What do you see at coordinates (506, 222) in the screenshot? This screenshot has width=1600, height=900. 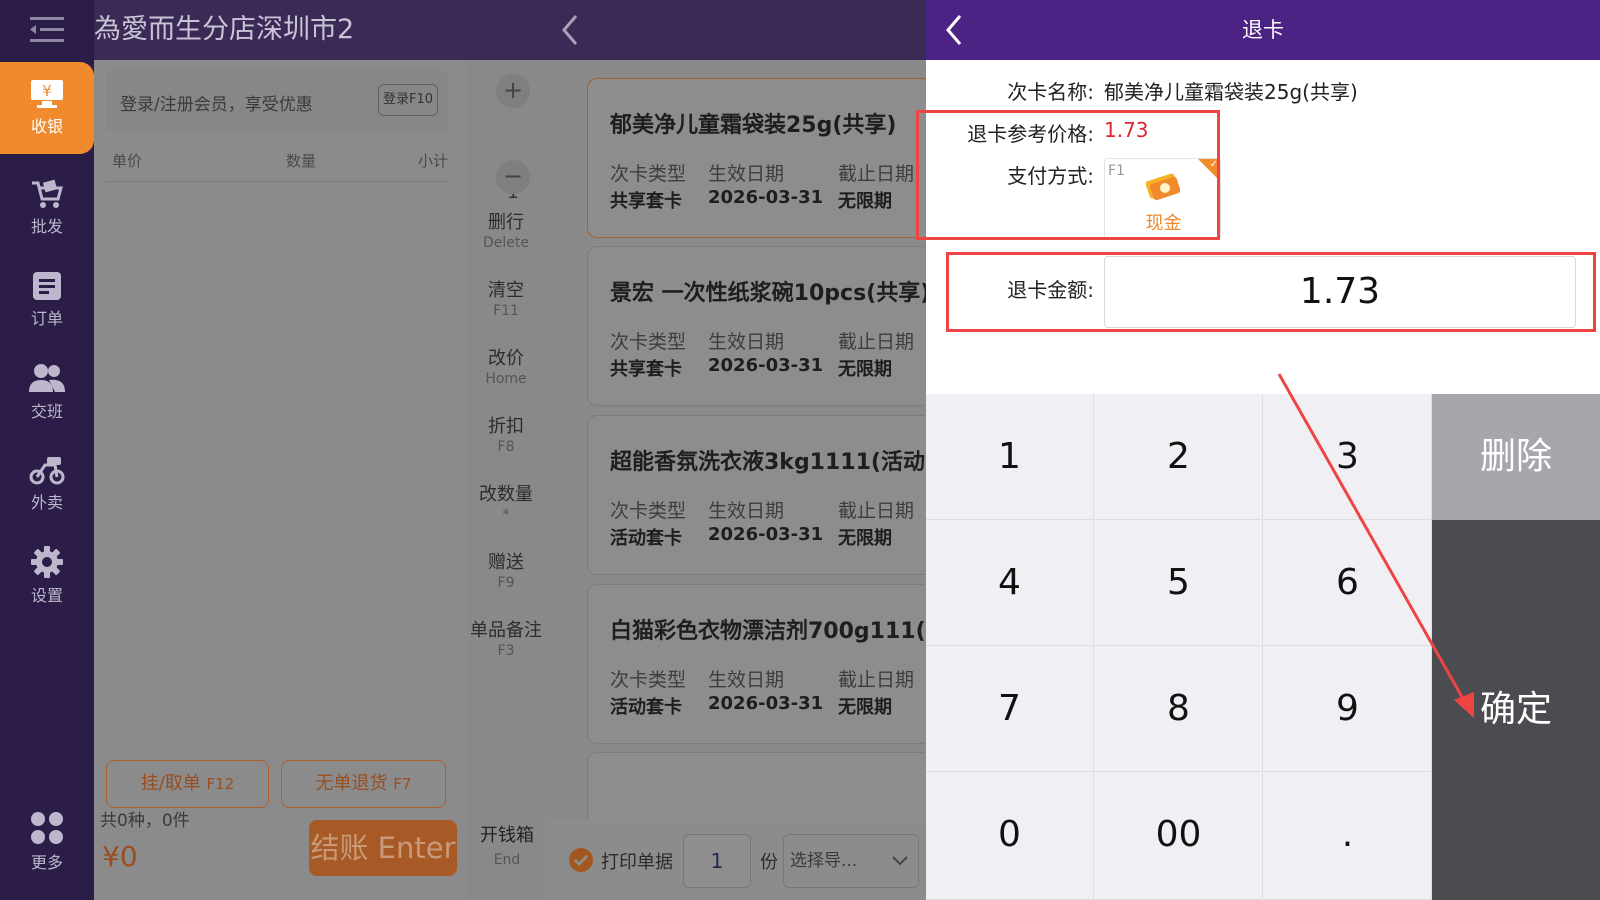 I see `func-label: 删行` at bounding box center [506, 222].